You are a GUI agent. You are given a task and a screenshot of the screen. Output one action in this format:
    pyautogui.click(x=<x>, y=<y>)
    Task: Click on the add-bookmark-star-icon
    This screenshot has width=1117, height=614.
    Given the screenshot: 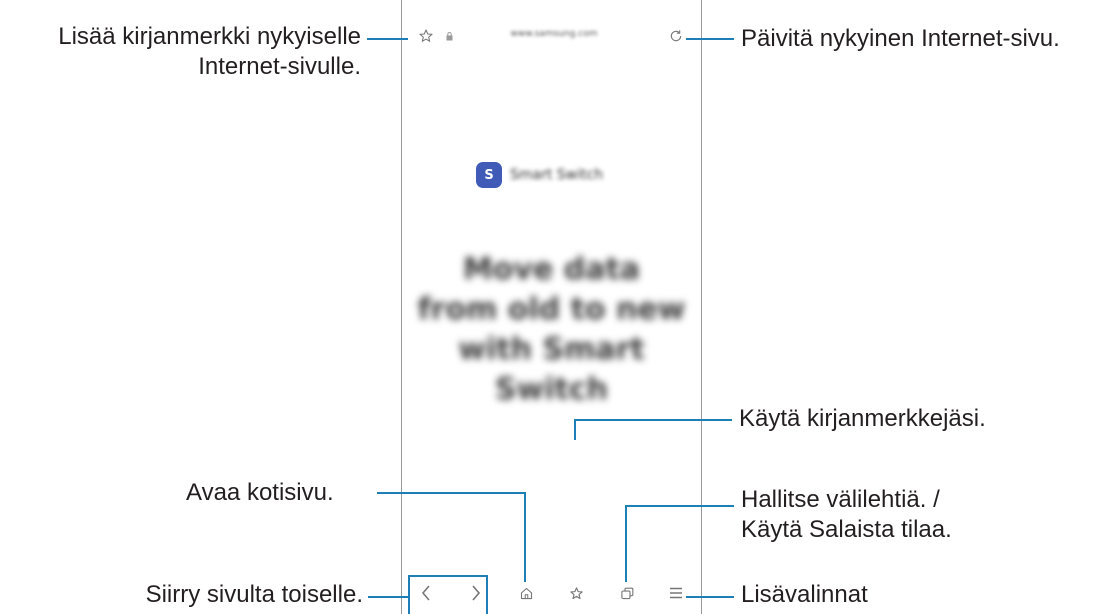 What is the action you would take?
    pyautogui.click(x=426, y=36)
    